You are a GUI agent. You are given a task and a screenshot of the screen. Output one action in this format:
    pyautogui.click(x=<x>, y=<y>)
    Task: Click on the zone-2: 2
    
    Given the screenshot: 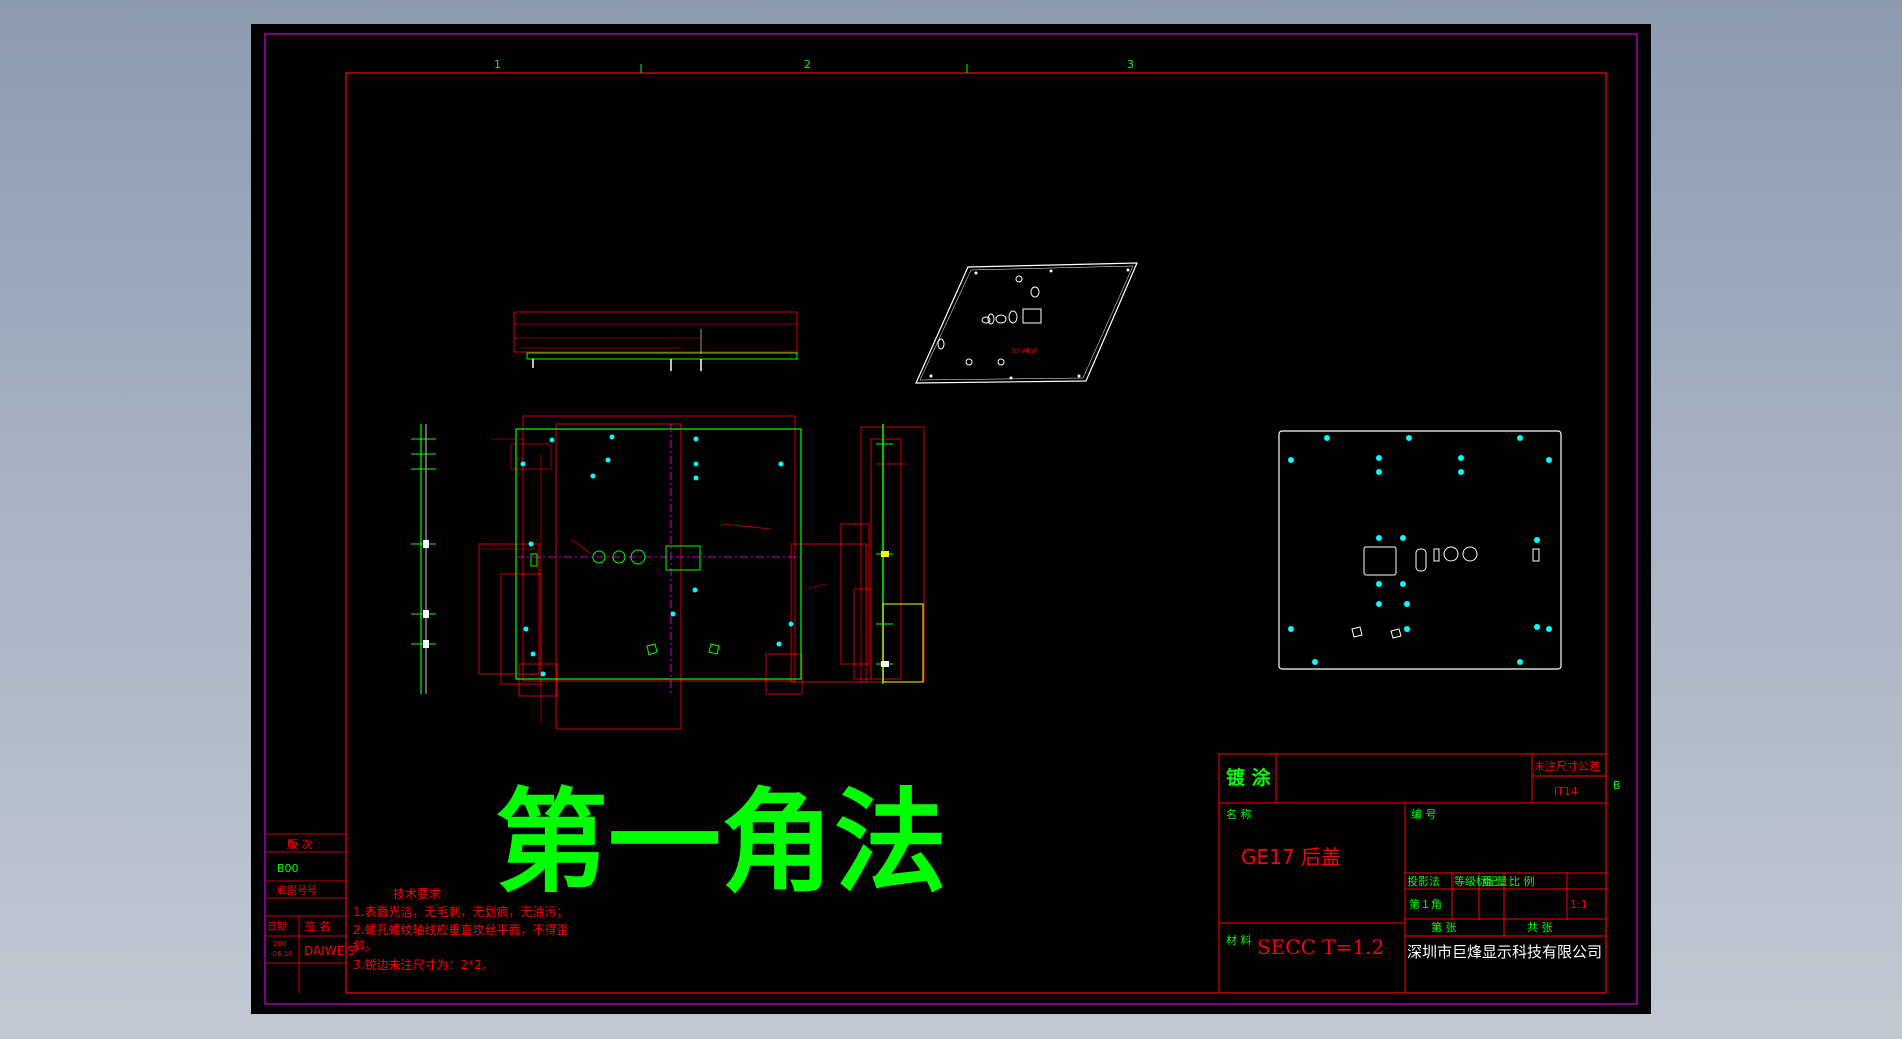 What is the action you would take?
    pyautogui.click(x=807, y=64)
    